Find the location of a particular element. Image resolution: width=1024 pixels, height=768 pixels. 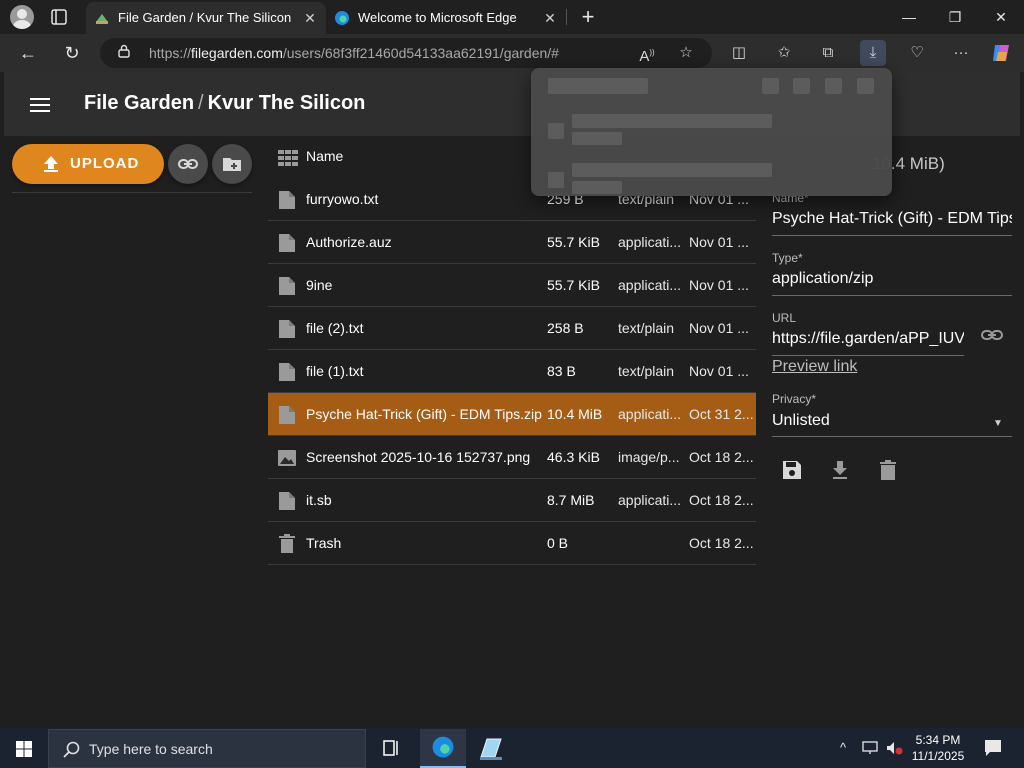

read-aloud-icon: A)) is located at coordinates (647, 53).